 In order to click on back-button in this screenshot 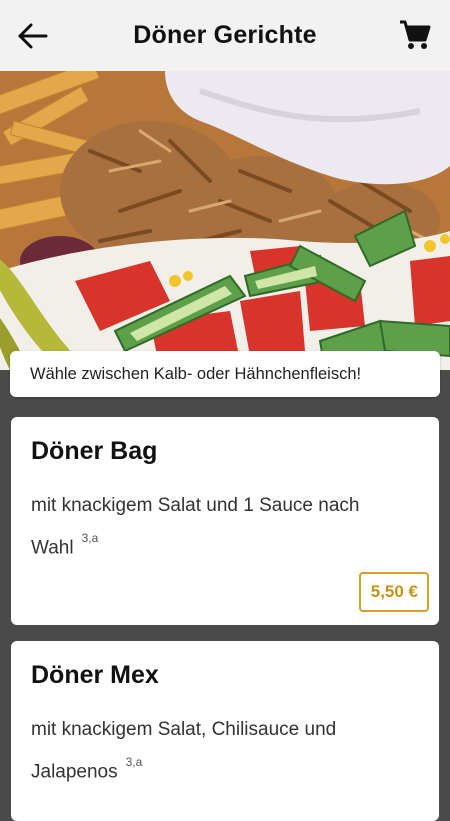, I will do `click(33, 36)`.